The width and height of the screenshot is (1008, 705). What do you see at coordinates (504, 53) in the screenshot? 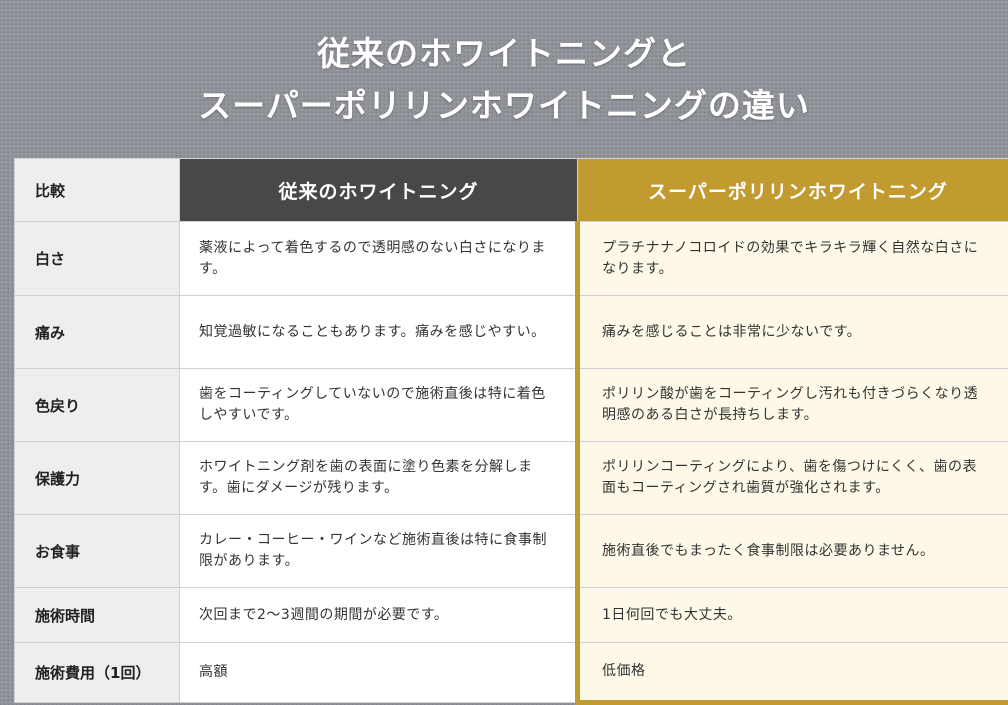
I see `page-title-line-1: 従来のホワイトニングと` at bounding box center [504, 53].